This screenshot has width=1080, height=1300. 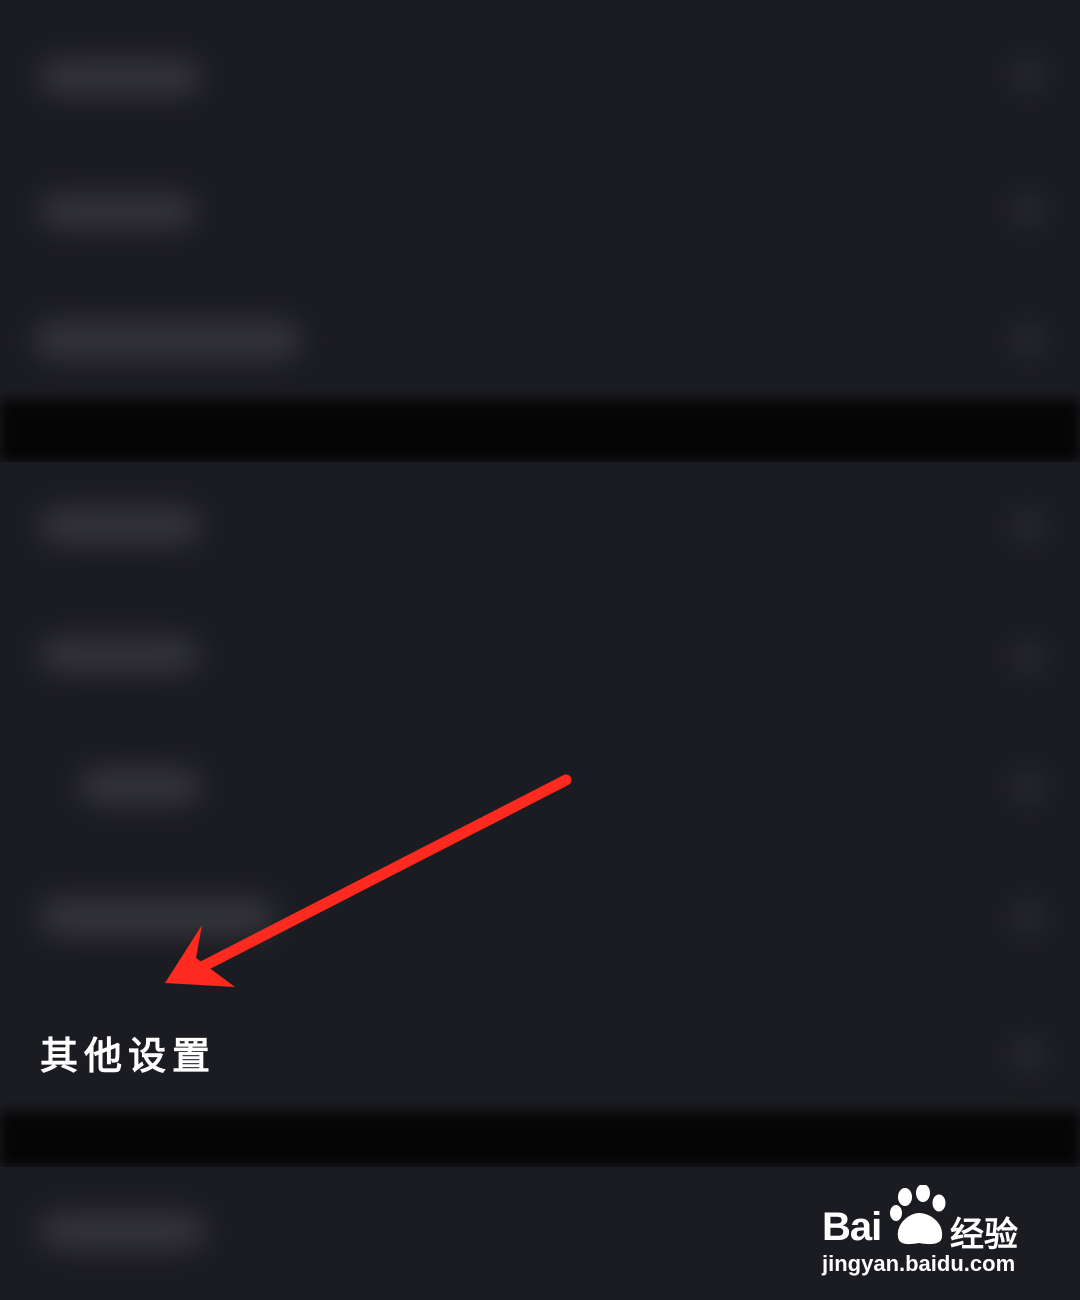 What do you see at coordinates (984, 1235) in the screenshot?
I see `watermark-product: 经验` at bounding box center [984, 1235].